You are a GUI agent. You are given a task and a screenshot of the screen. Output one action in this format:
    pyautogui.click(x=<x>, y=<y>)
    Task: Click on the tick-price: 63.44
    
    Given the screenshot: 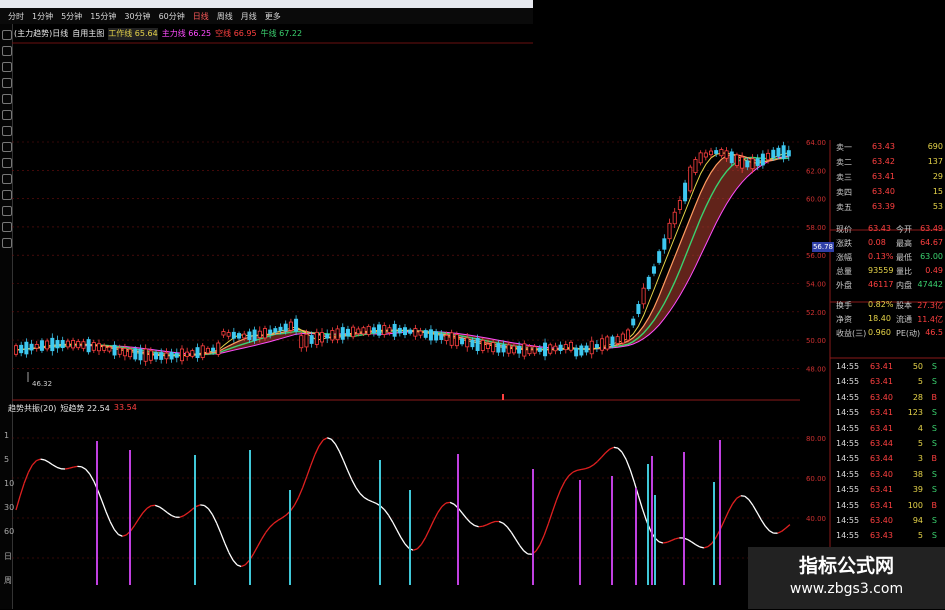 What is the action you would take?
    pyautogui.click(x=881, y=443)
    